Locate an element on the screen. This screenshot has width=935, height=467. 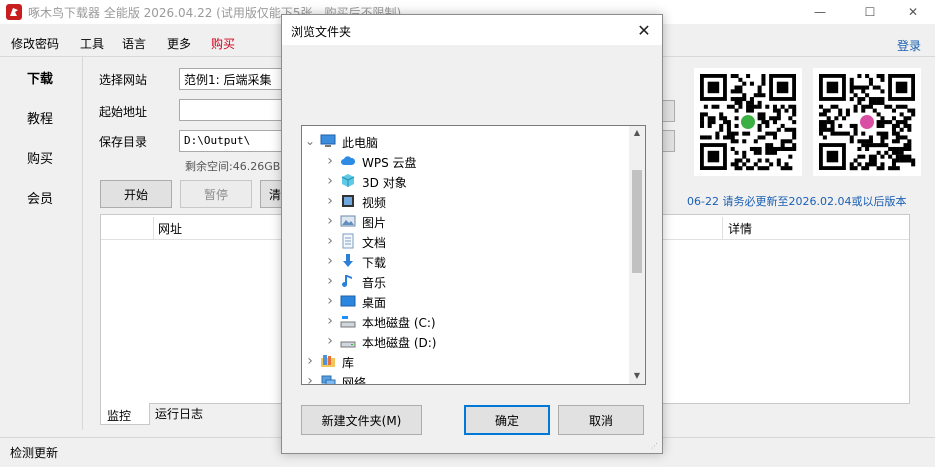
tree-item: › 3D 对象 is located at coordinates (466, 181).